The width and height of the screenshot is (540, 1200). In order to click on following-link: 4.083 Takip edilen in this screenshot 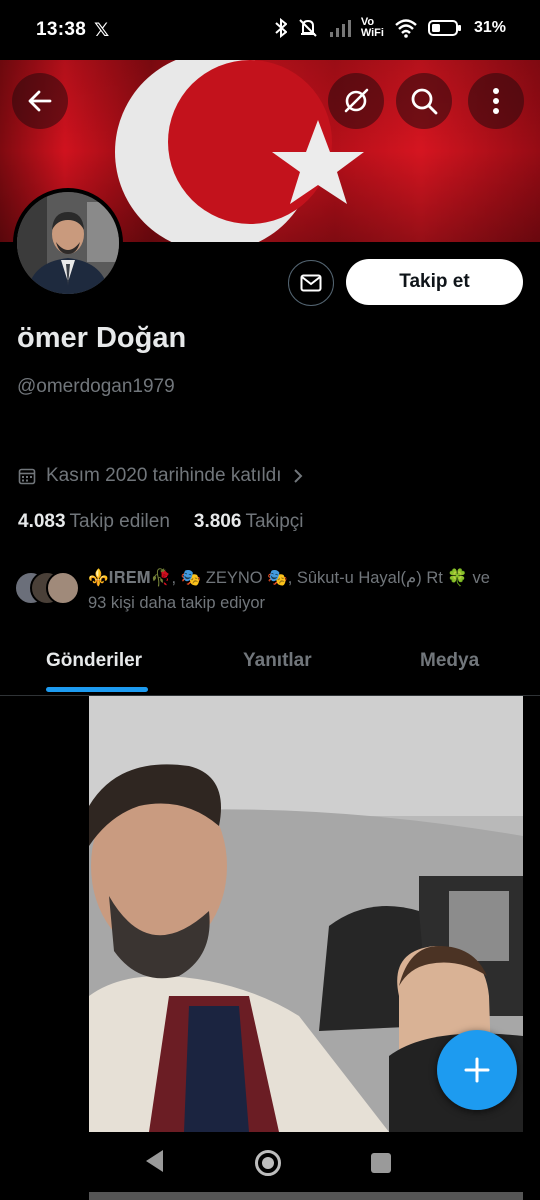, I will do `click(94, 522)`.